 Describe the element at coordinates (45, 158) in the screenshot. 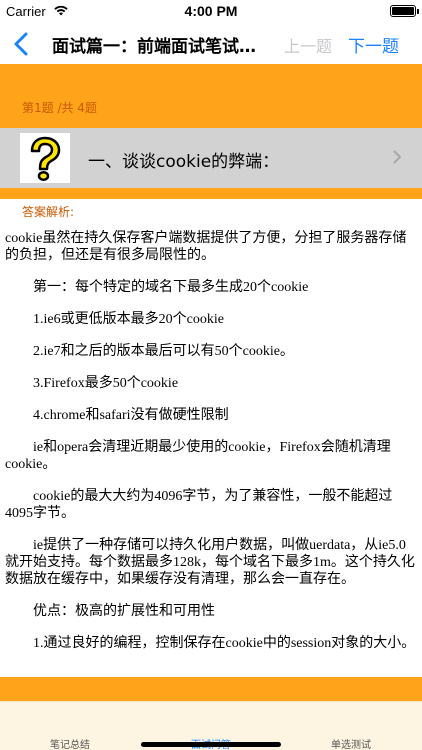

I see `question-mark-icon` at that location.